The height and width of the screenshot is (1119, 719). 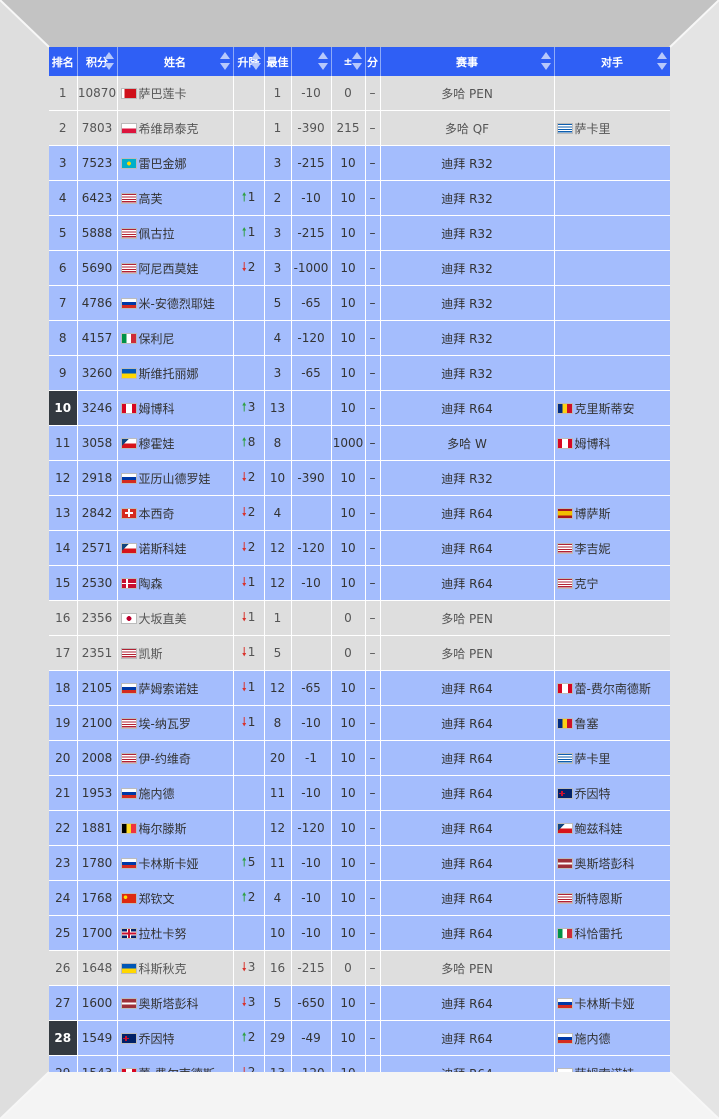 I want to click on opponent-name: 乔因特, so click(x=593, y=794).